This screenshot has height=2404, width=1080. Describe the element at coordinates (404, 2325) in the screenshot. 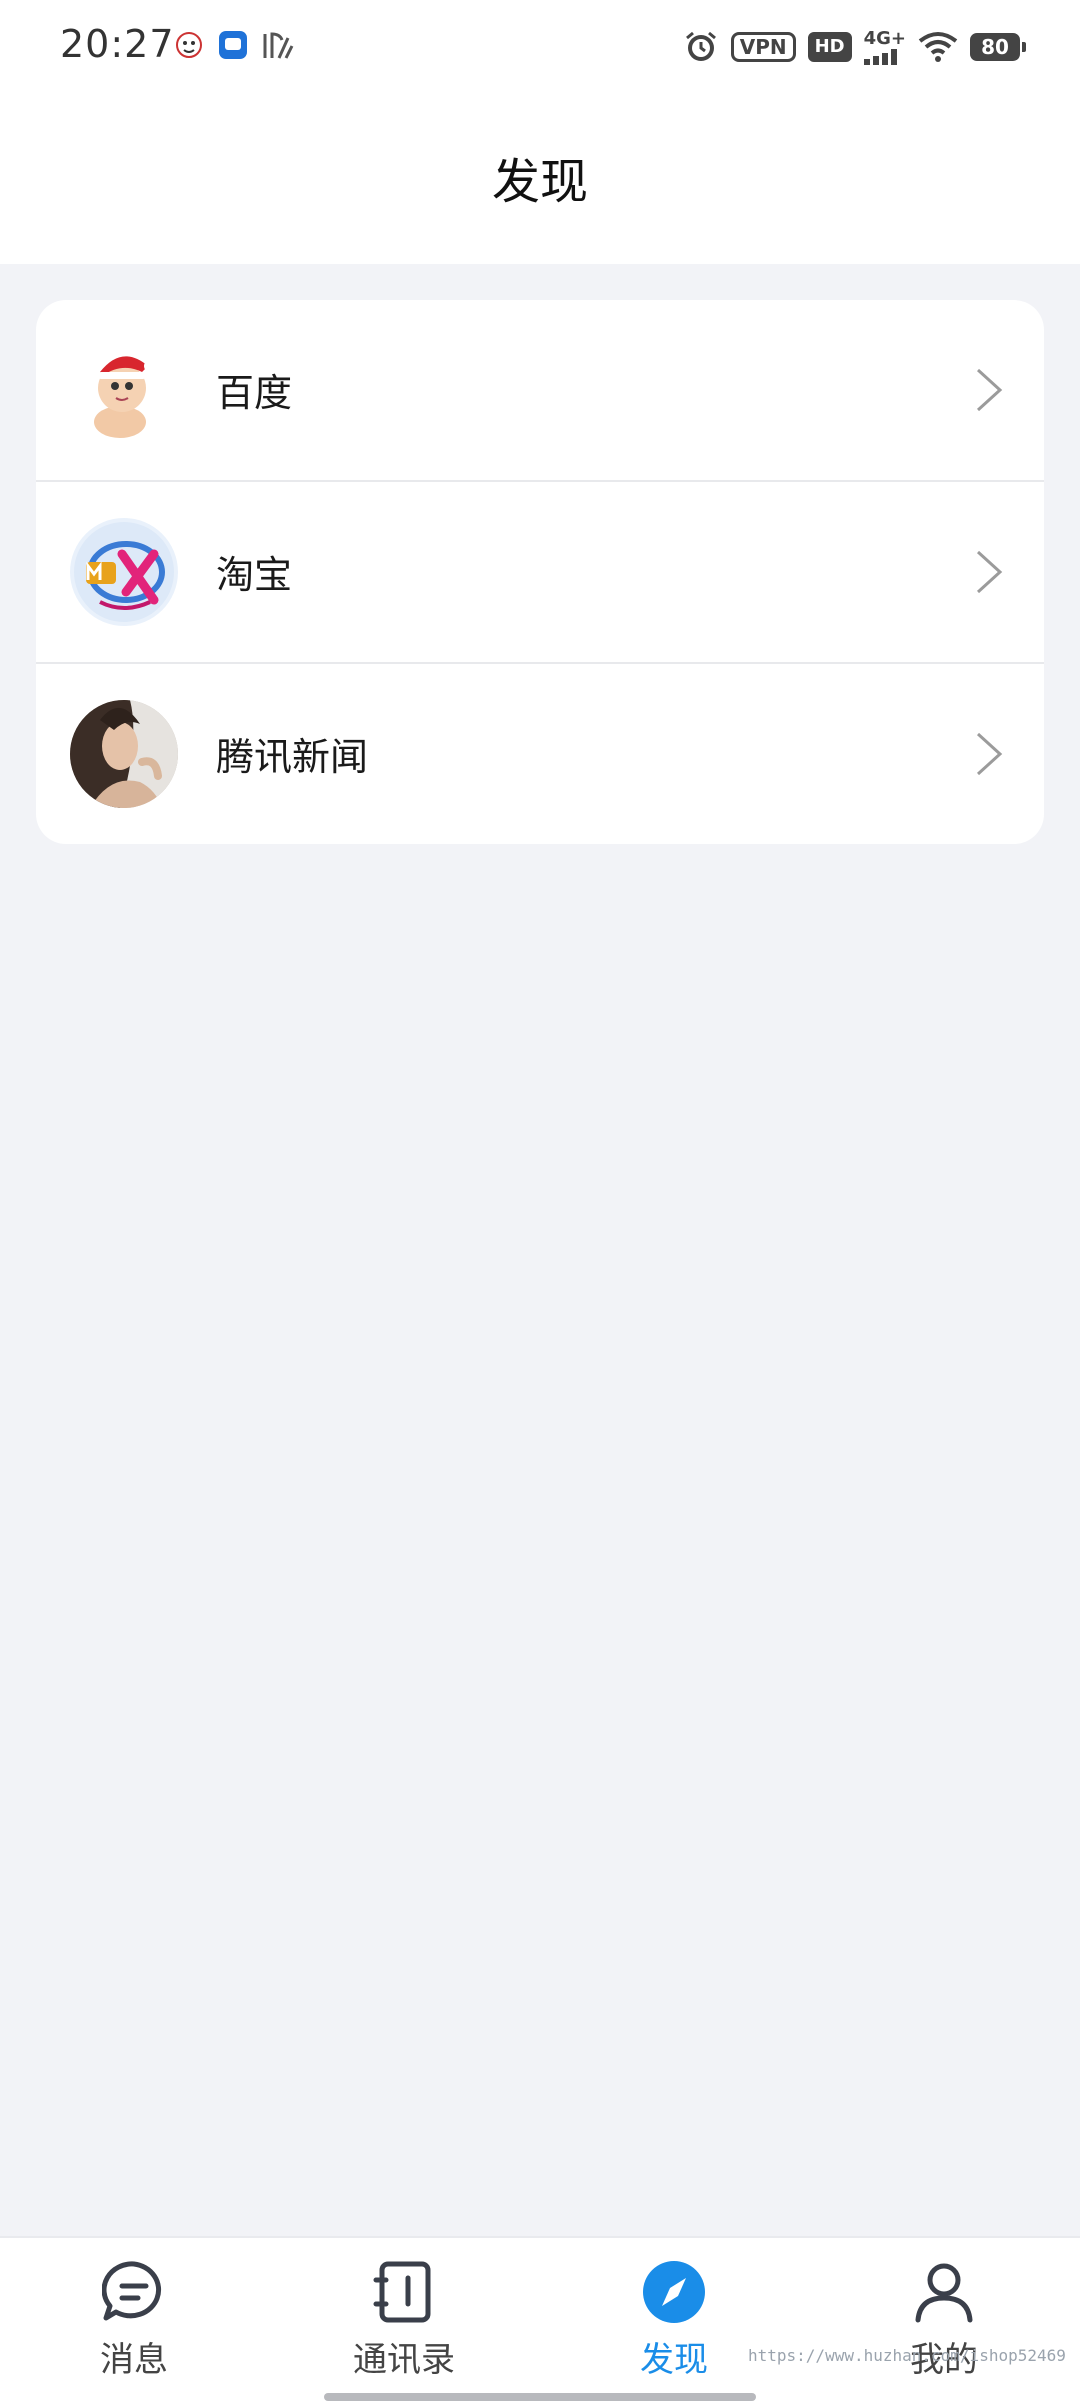

I see `tab-contacts: 通讯录` at that location.